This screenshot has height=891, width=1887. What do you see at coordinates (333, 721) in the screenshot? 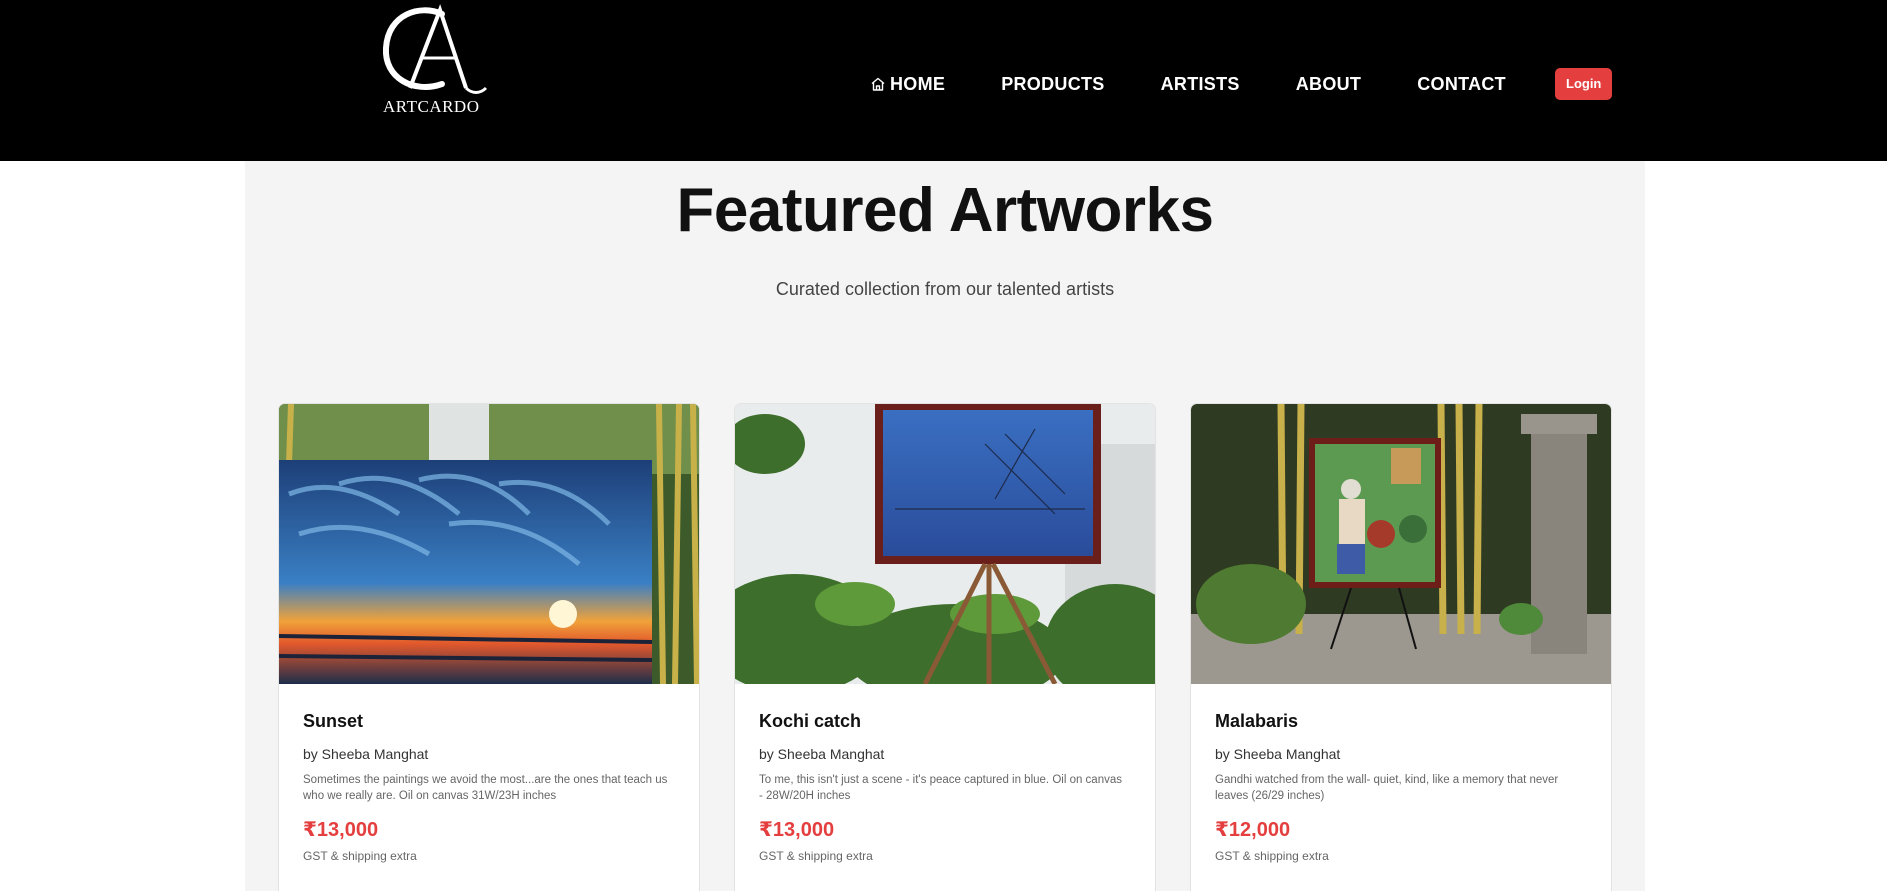
I see `artwork-title: Sunset` at bounding box center [333, 721].